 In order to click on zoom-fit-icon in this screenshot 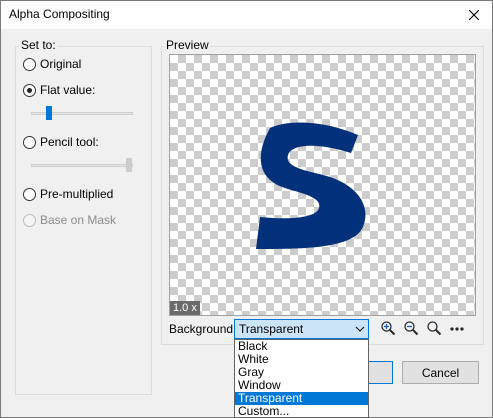, I will do `click(434, 328)`.